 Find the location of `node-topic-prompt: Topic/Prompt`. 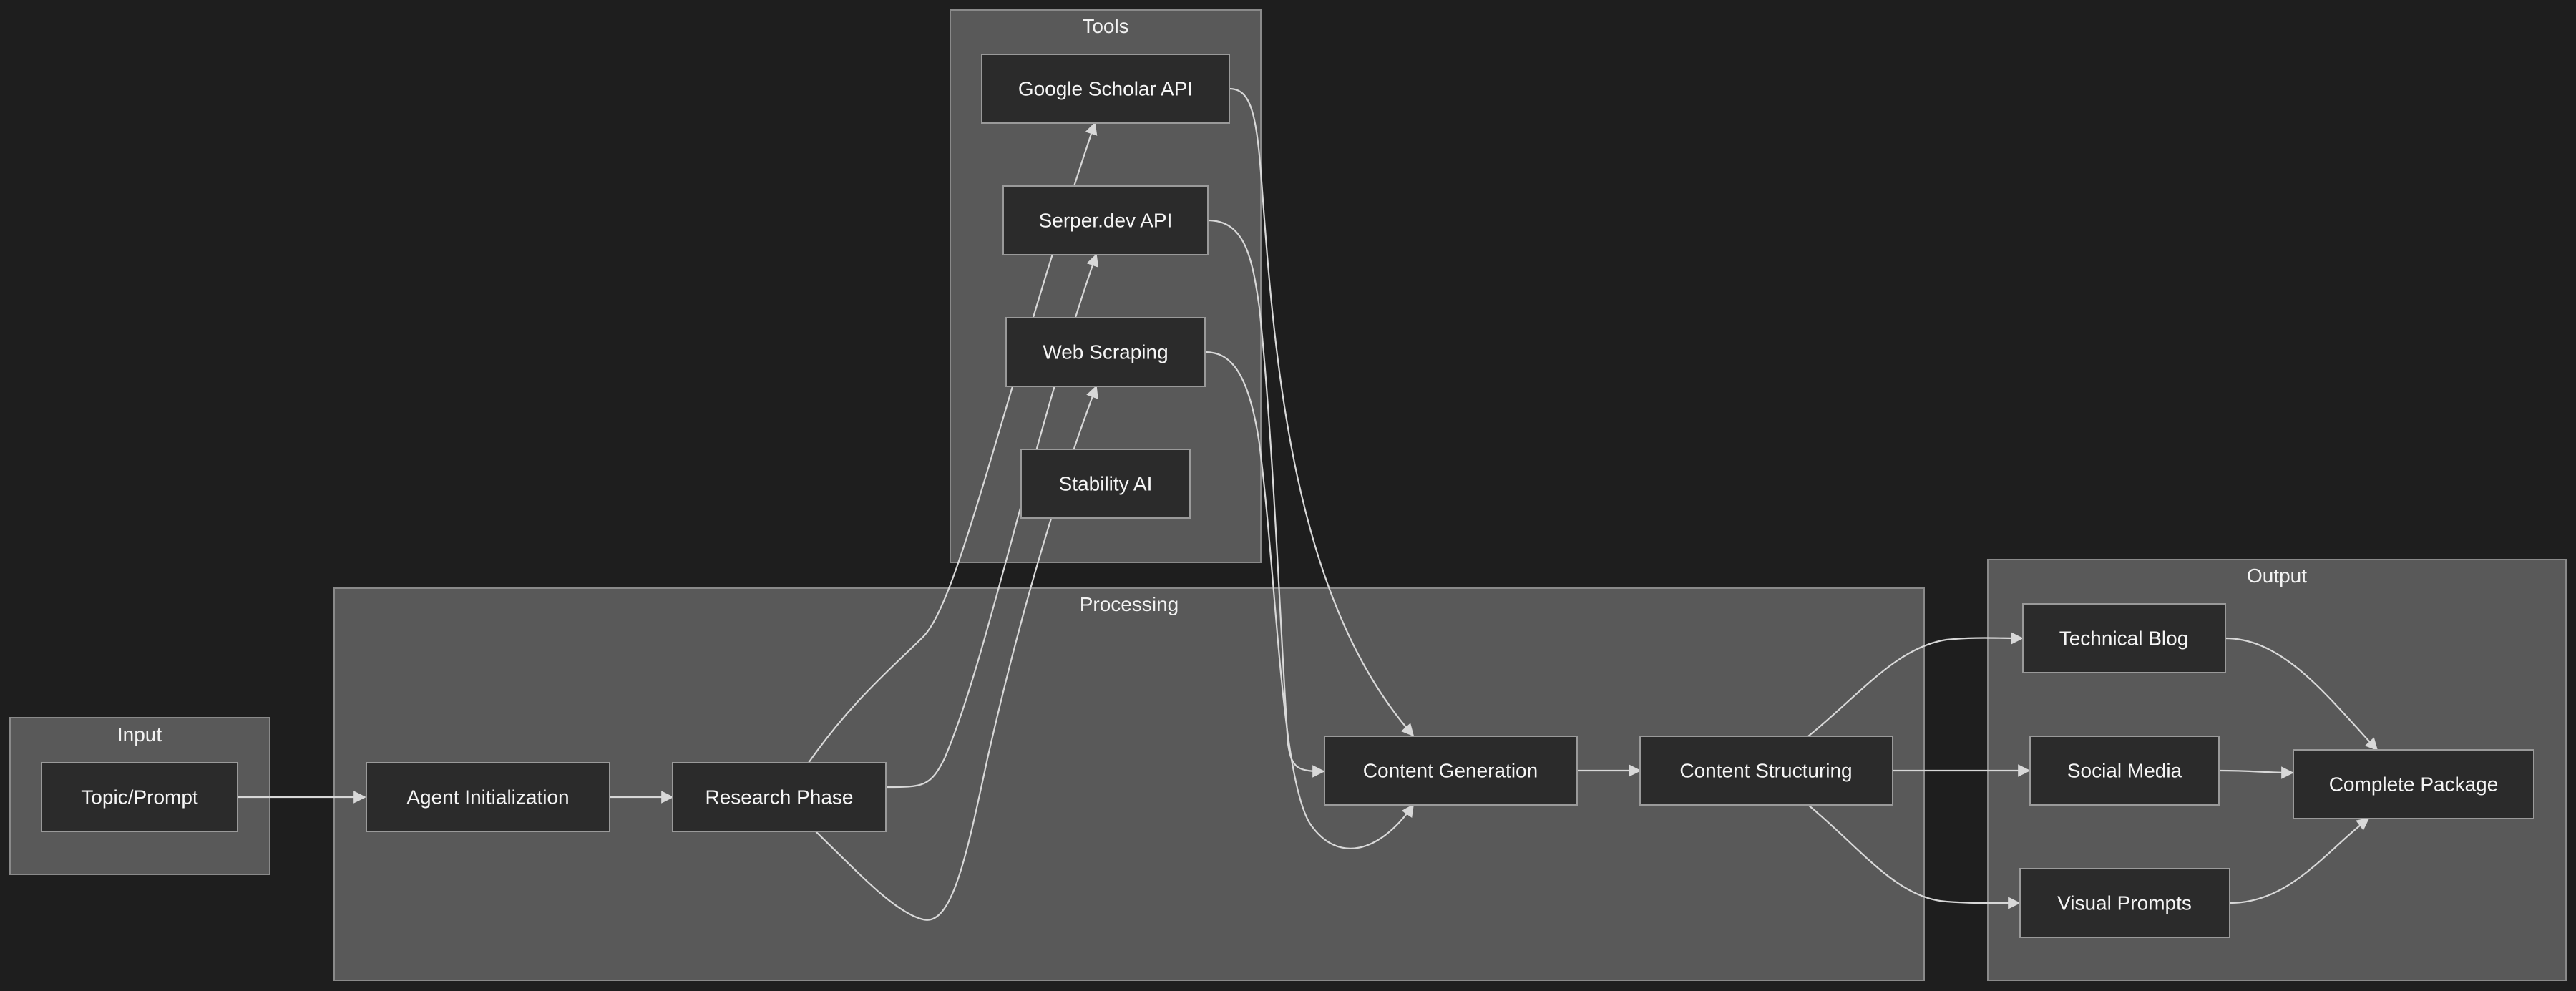

node-topic-prompt: Topic/Prompt is located at coordinates (139, 797).